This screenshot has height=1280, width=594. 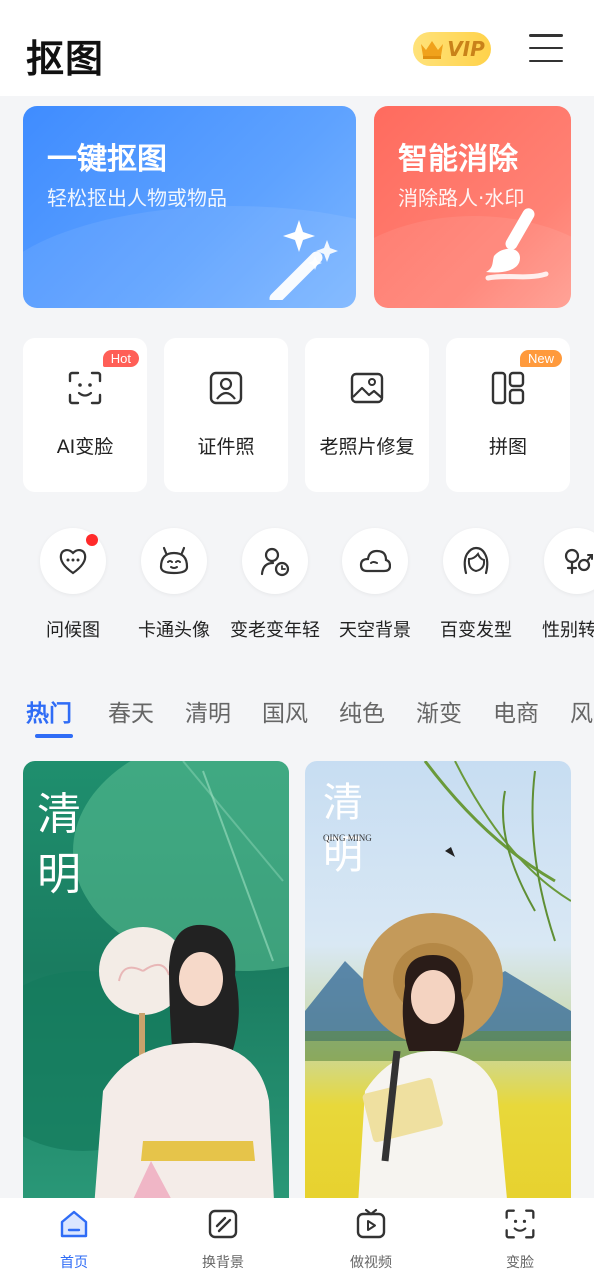 What do you see at coordinates (581, 711) in the screenshot?
I see `tab-more: 风` at bounding box center [581, 711].